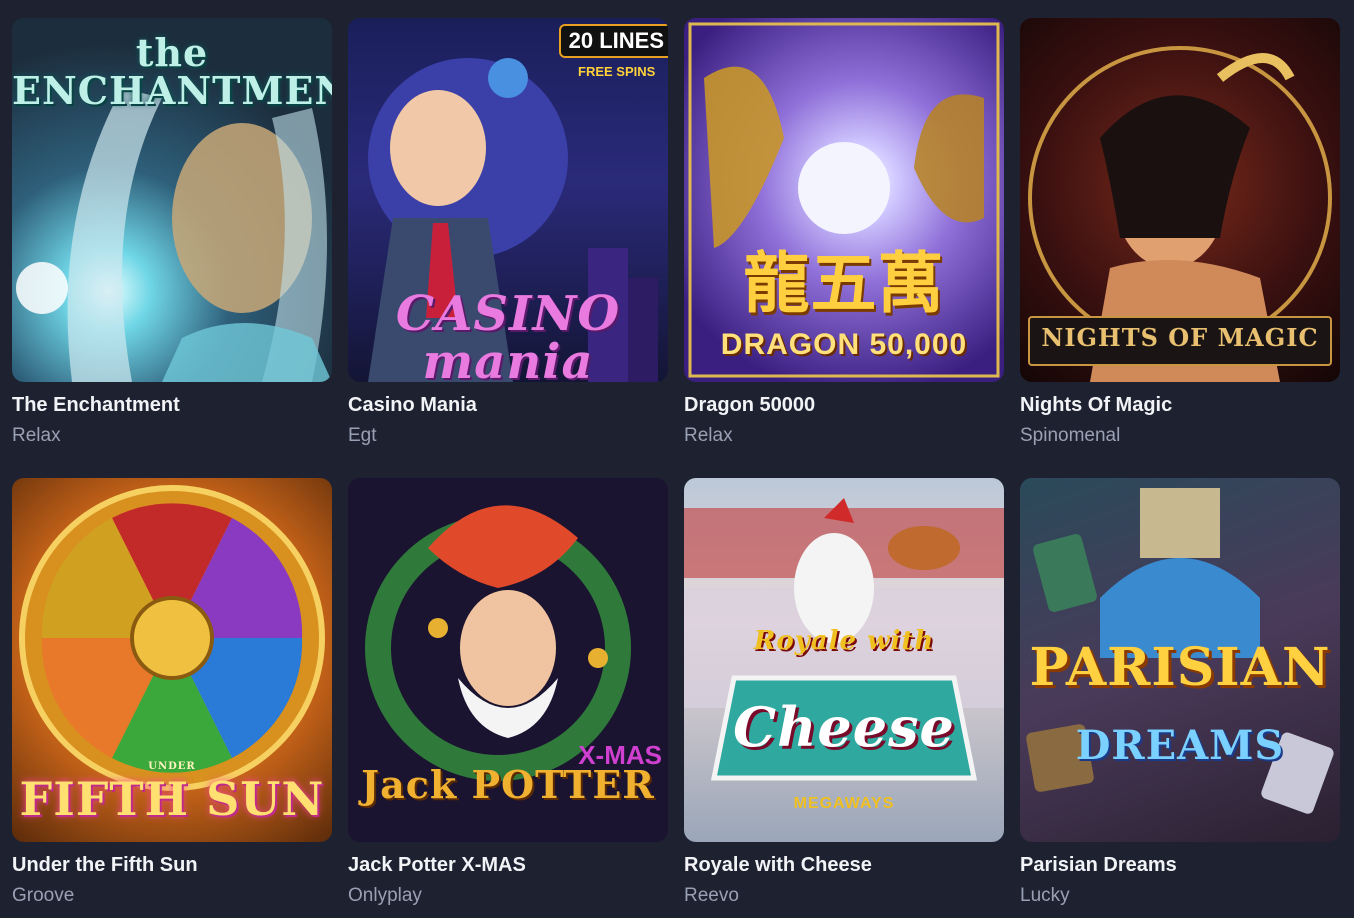 This screenshot has width=1354, height=918. I want to click on game-card: 龍五萬 DRAGON 50,000 Dragon 50000 Relax, so click(844, 232).